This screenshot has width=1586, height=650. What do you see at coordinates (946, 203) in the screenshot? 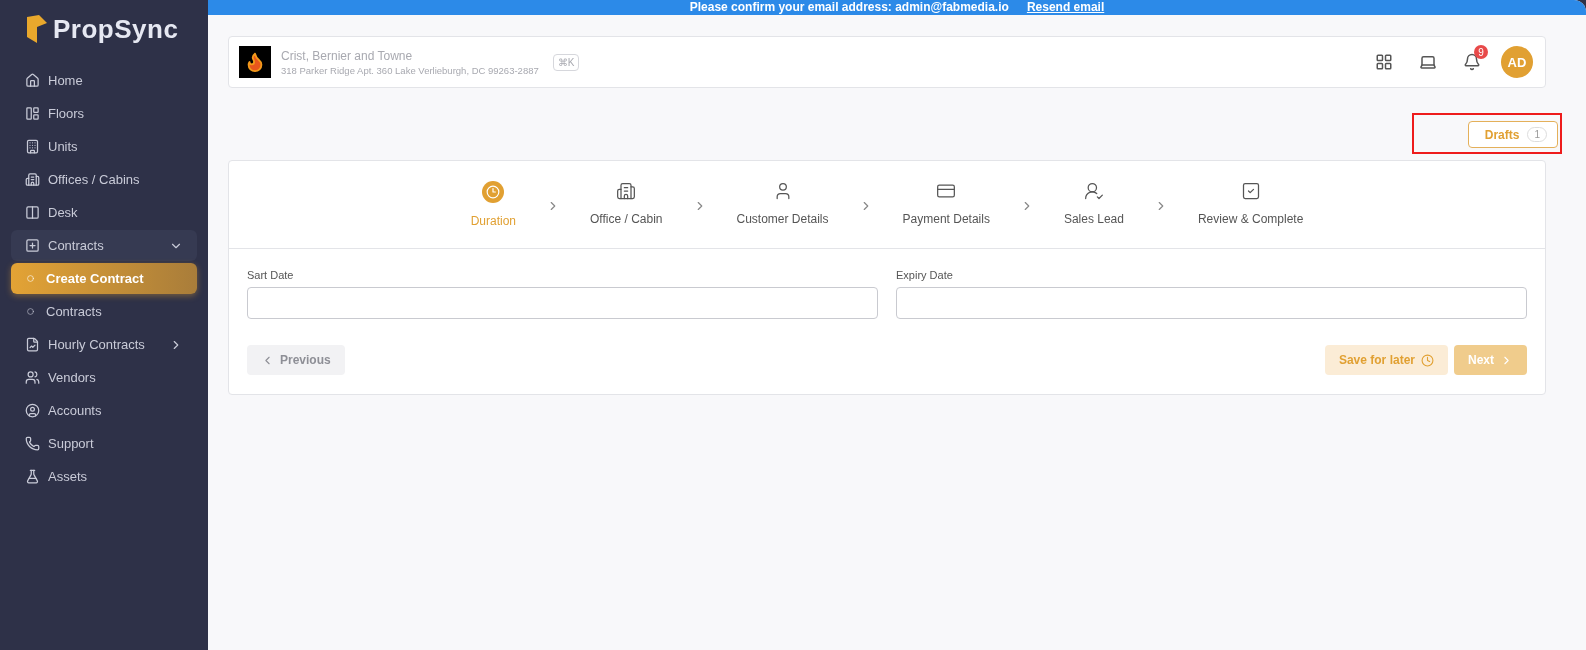
I see `wizard-step: Payment Details` at bounding box center [946, 203].